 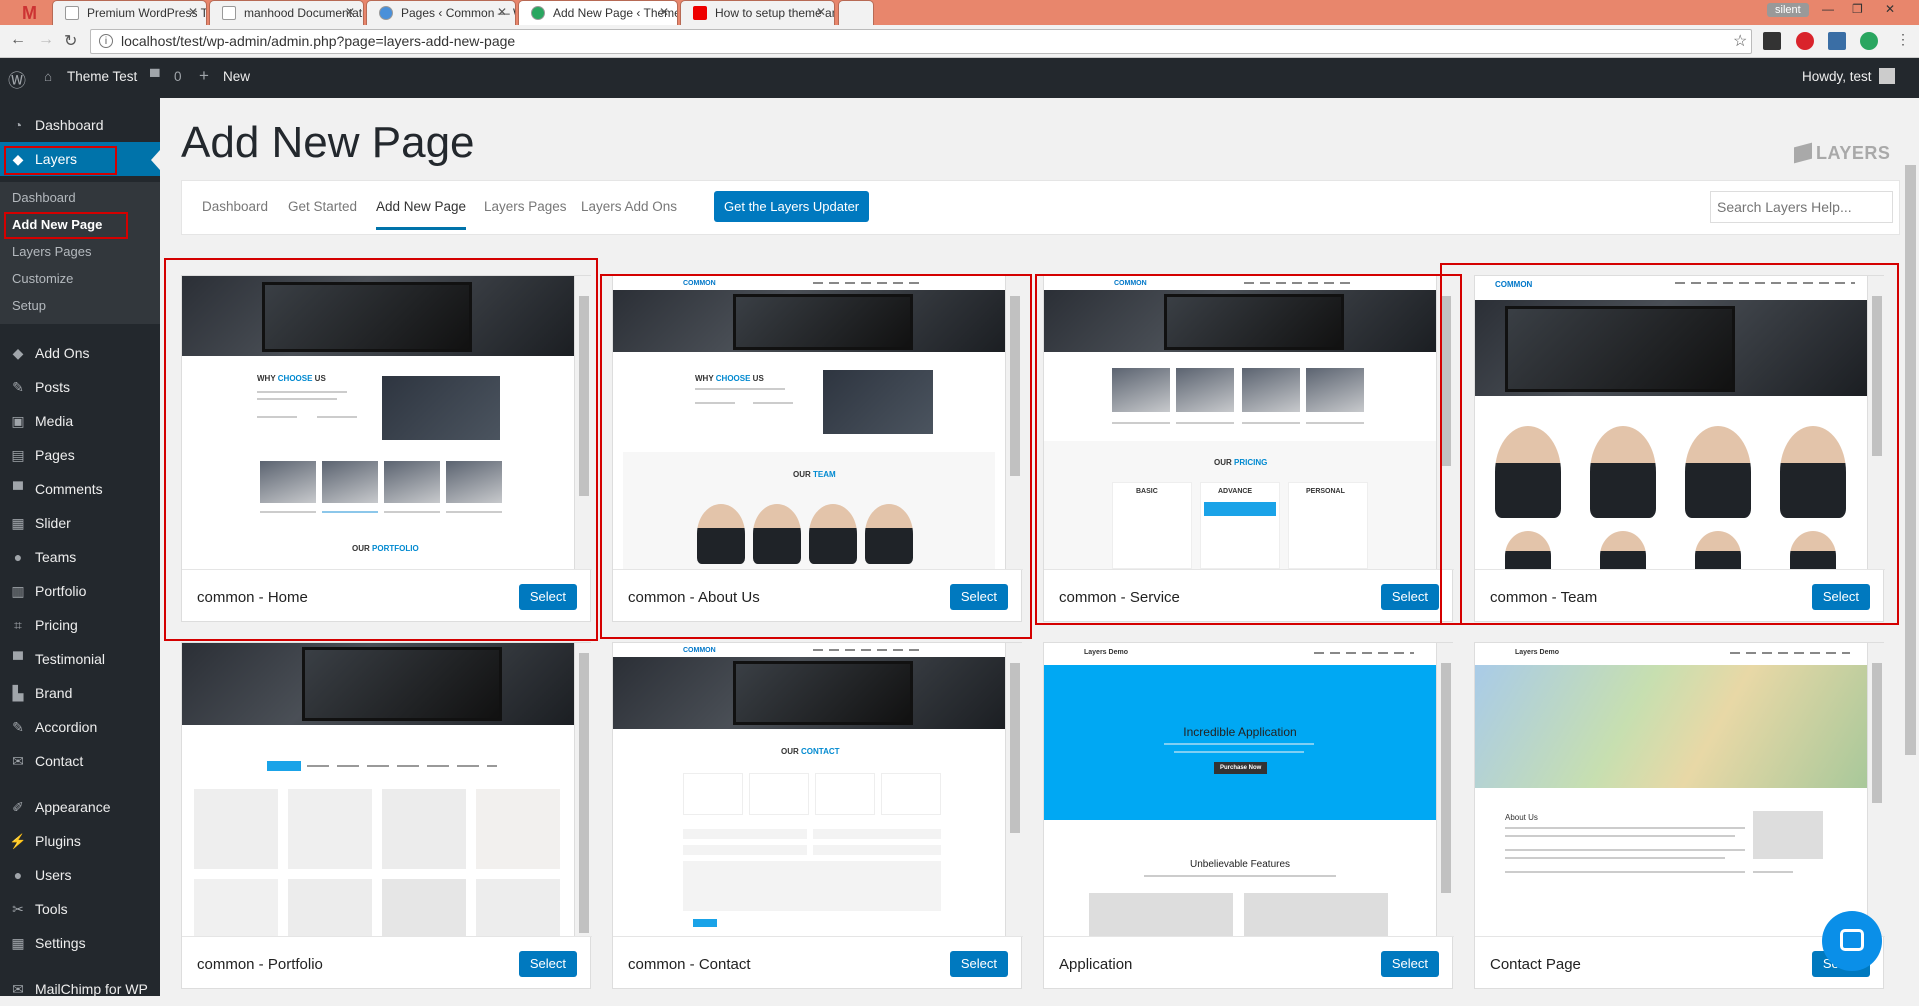 I want to click on active-arrow, so click(x=155, y=160).